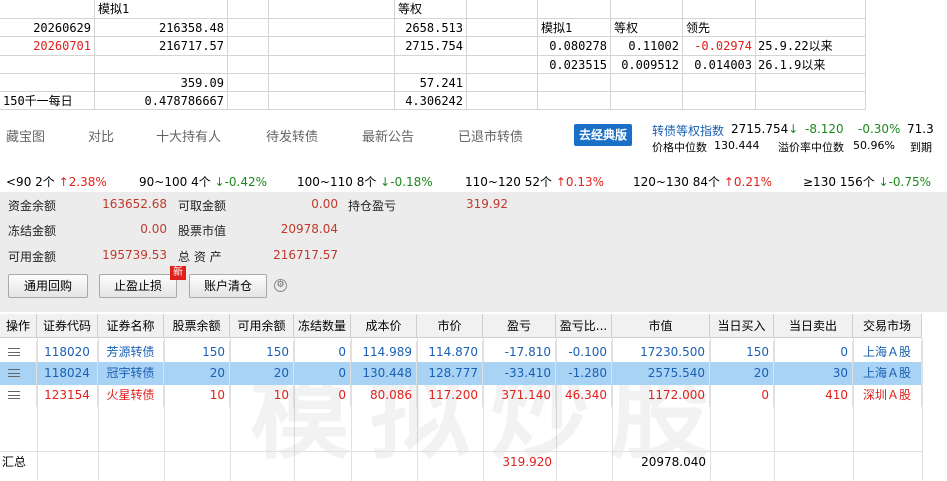 Image resolution: width=947 pixels, height=481 pixels. Describe the element at coordinates (384, 326) in the screenshot. I see `col-header: 成本价` at that location.